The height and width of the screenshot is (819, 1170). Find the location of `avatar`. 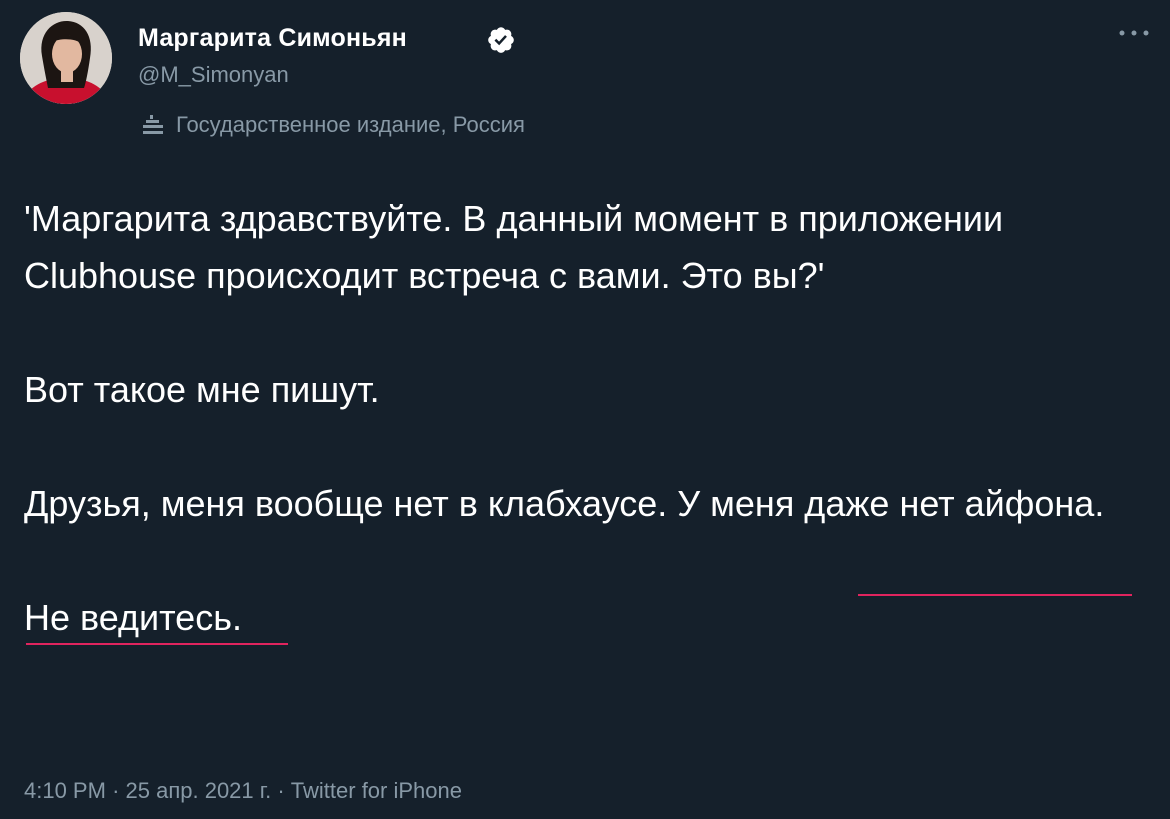

avatar is located at coordinates (66, 58).